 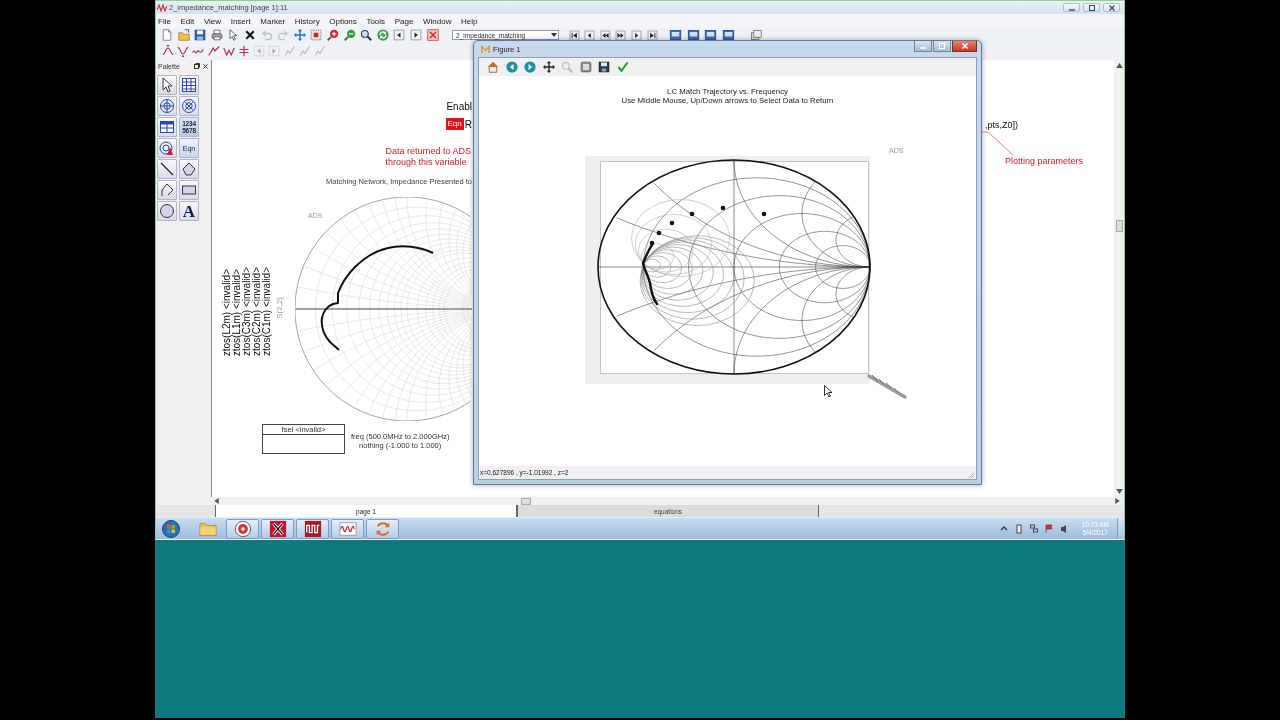 What do you see at coordinates (273, 21) in the screenshot?
I see `menu-item: Marker` at bounding box center [273, 21].